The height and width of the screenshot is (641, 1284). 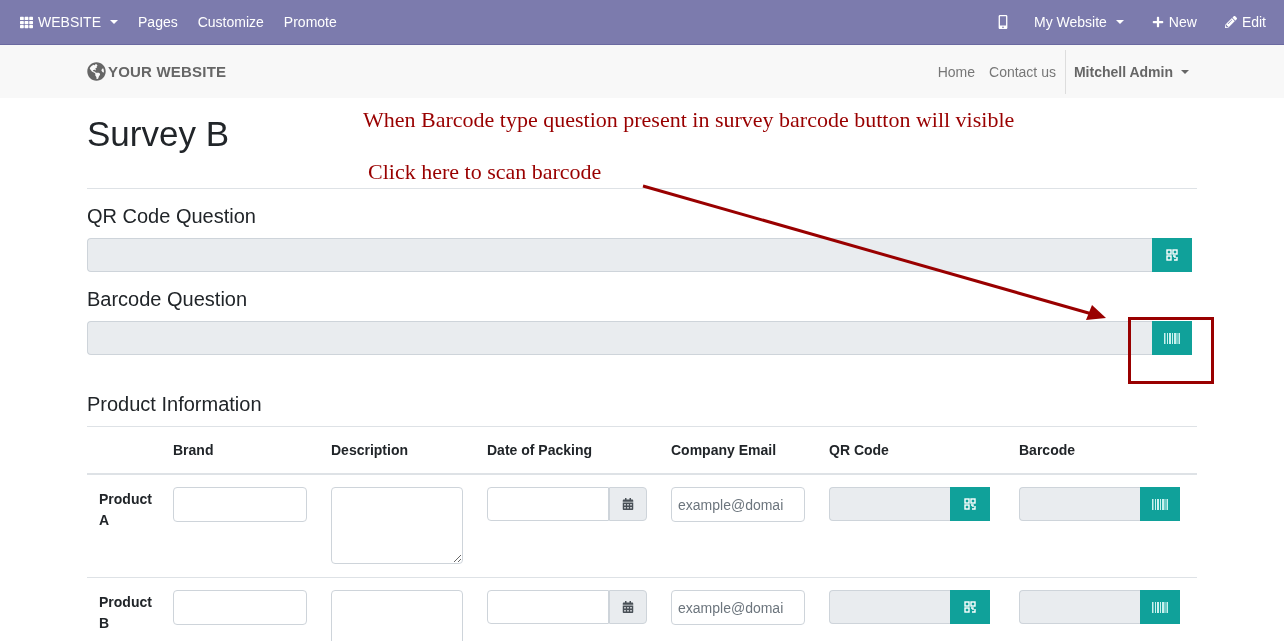 I want to click on user-menu: Mitchell Admin, so click(x=1130, y=71).